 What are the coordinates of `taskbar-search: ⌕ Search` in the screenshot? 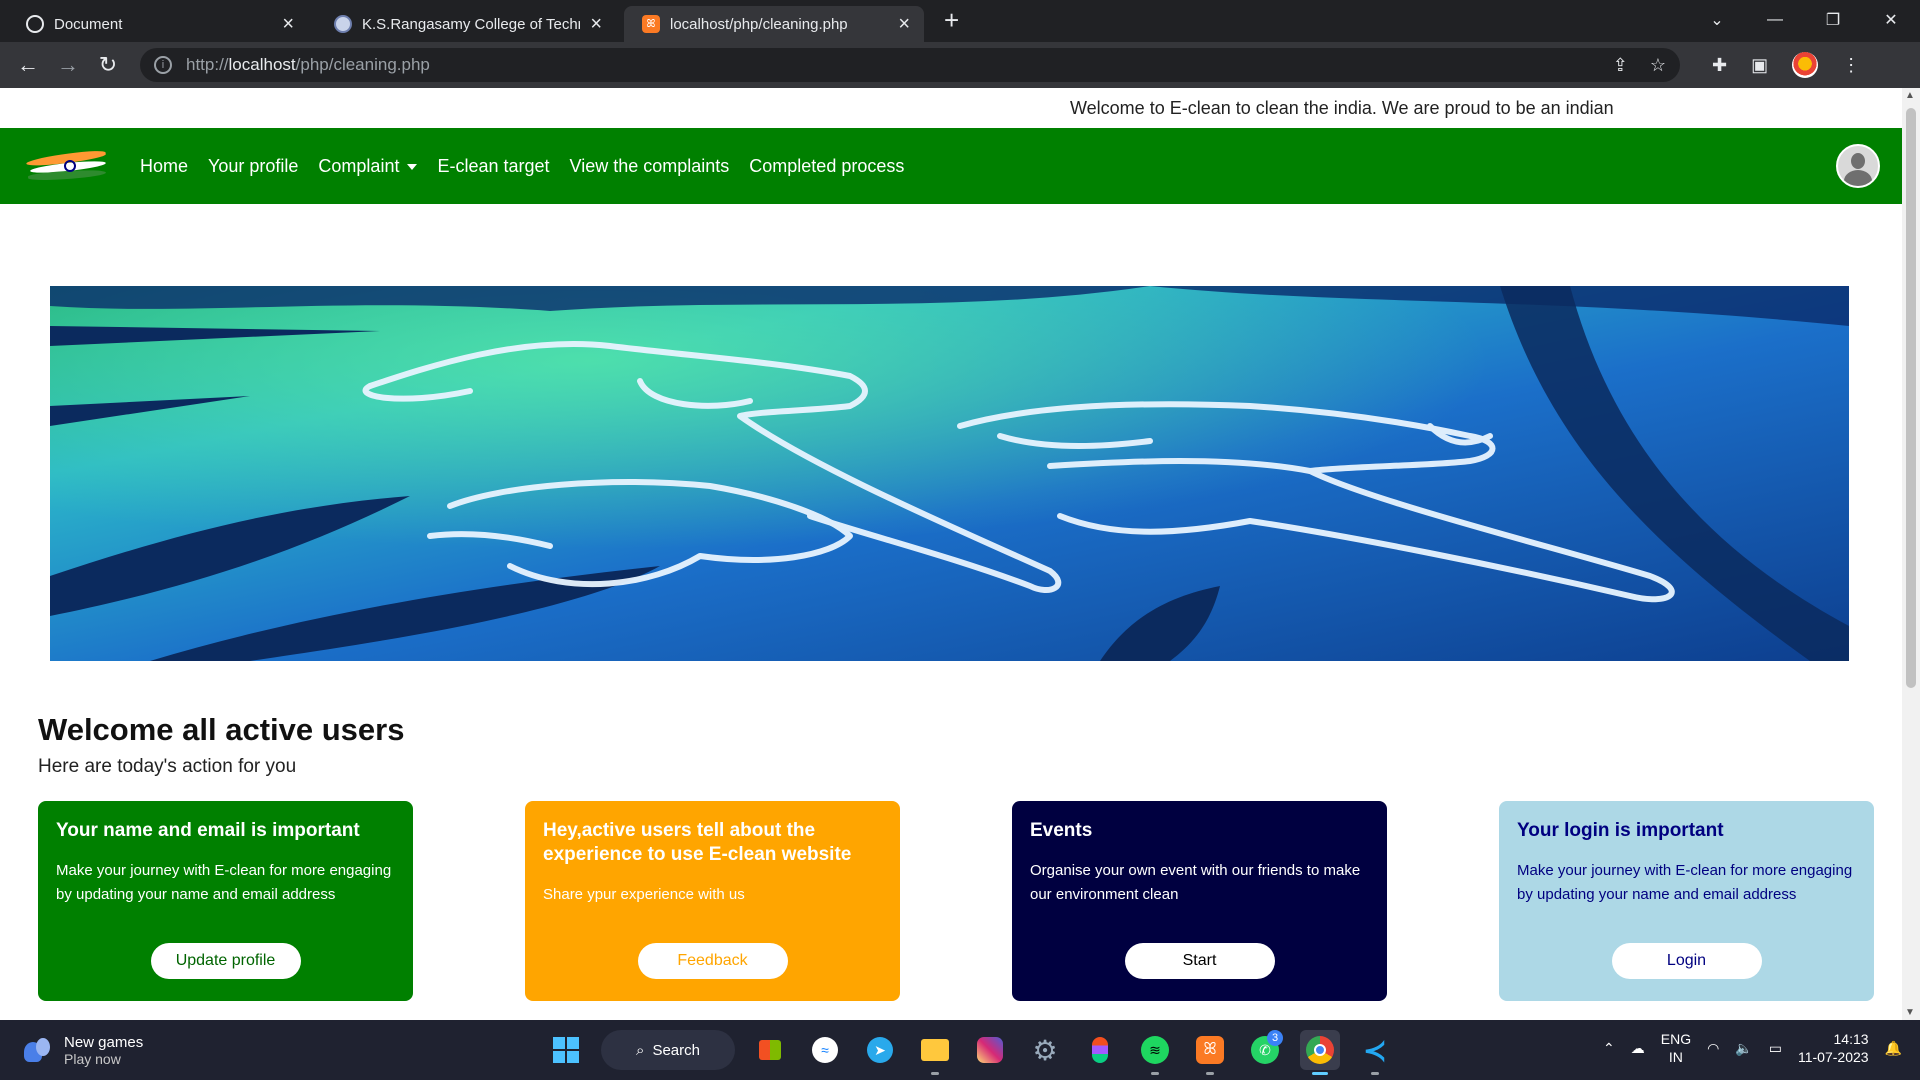 It's located at (668, 1050).